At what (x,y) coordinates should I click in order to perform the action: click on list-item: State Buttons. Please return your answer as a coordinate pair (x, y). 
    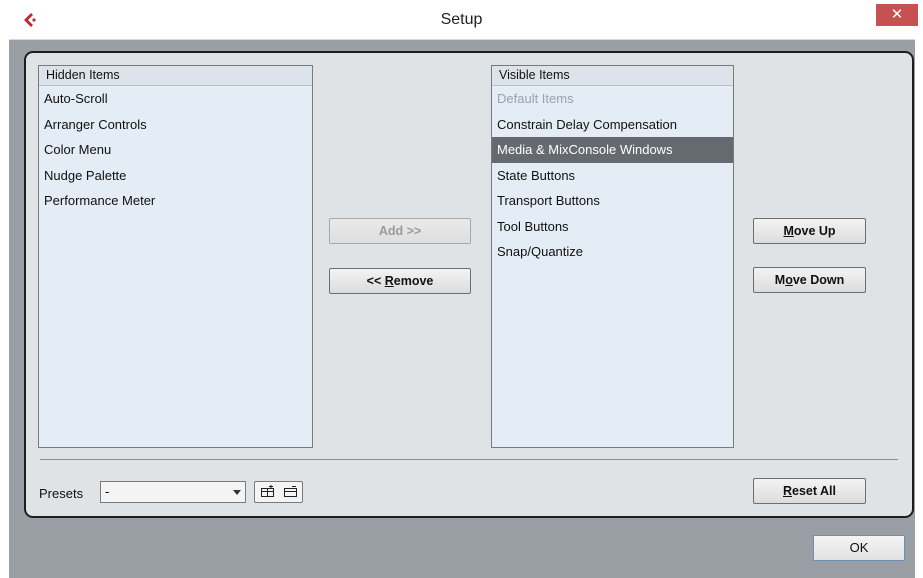
    Looking at the image, I should click on (612, 176).